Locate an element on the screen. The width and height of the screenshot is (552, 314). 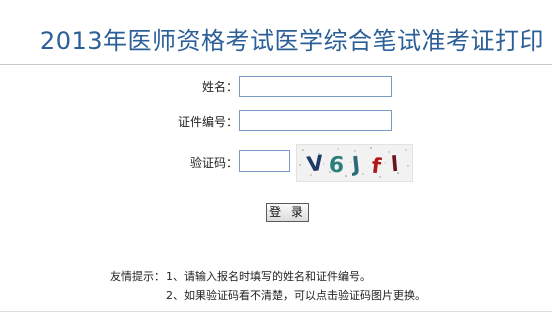
page-title: 2013年医师资格考试医学综合笔试准考证打印 is located at coordinates (291, 41).